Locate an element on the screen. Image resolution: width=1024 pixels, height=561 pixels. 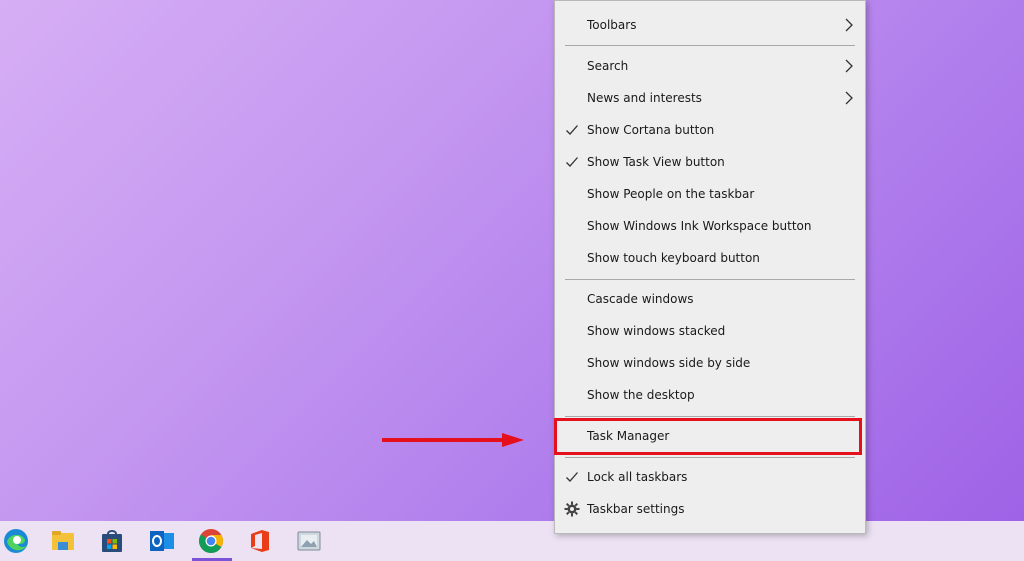
menu-item-show-windows-stacked: Show windows stacked is located at coordinates (710, 331).